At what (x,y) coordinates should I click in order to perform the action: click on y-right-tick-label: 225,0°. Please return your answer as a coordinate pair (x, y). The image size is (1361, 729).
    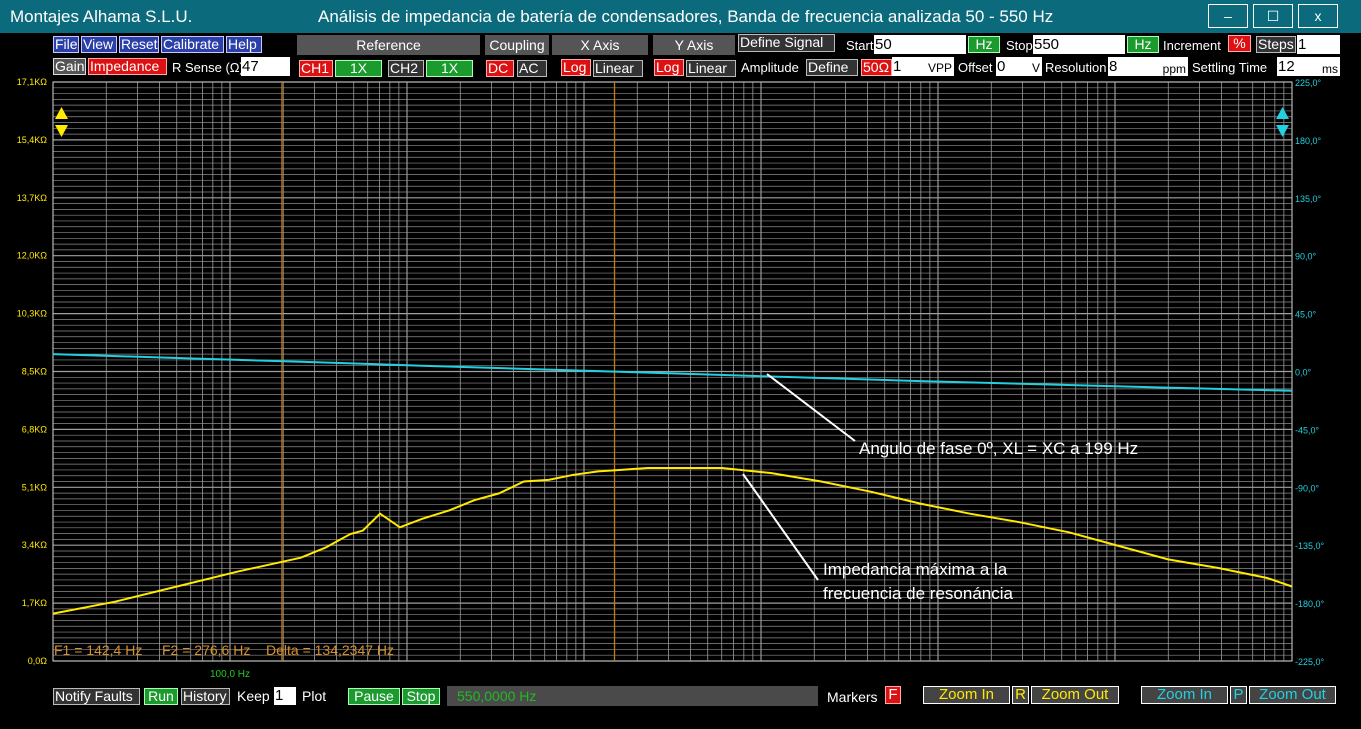
    Looking at the image, I should click on (1308, 83).